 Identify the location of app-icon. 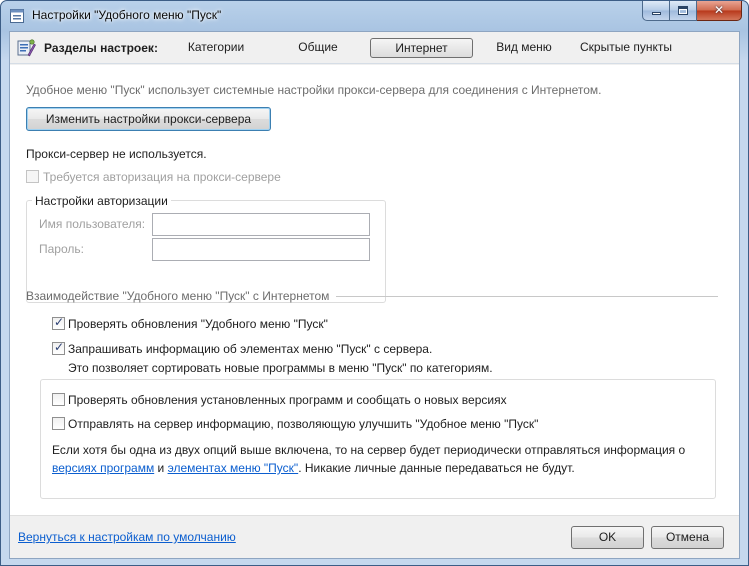
(17, 16).